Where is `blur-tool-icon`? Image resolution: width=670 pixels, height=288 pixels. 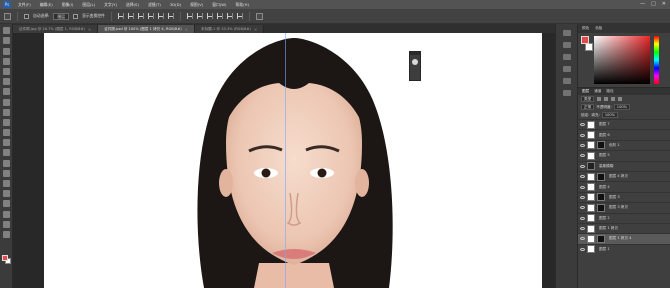 blur-tool-icon is located at coordinates (6, 153).